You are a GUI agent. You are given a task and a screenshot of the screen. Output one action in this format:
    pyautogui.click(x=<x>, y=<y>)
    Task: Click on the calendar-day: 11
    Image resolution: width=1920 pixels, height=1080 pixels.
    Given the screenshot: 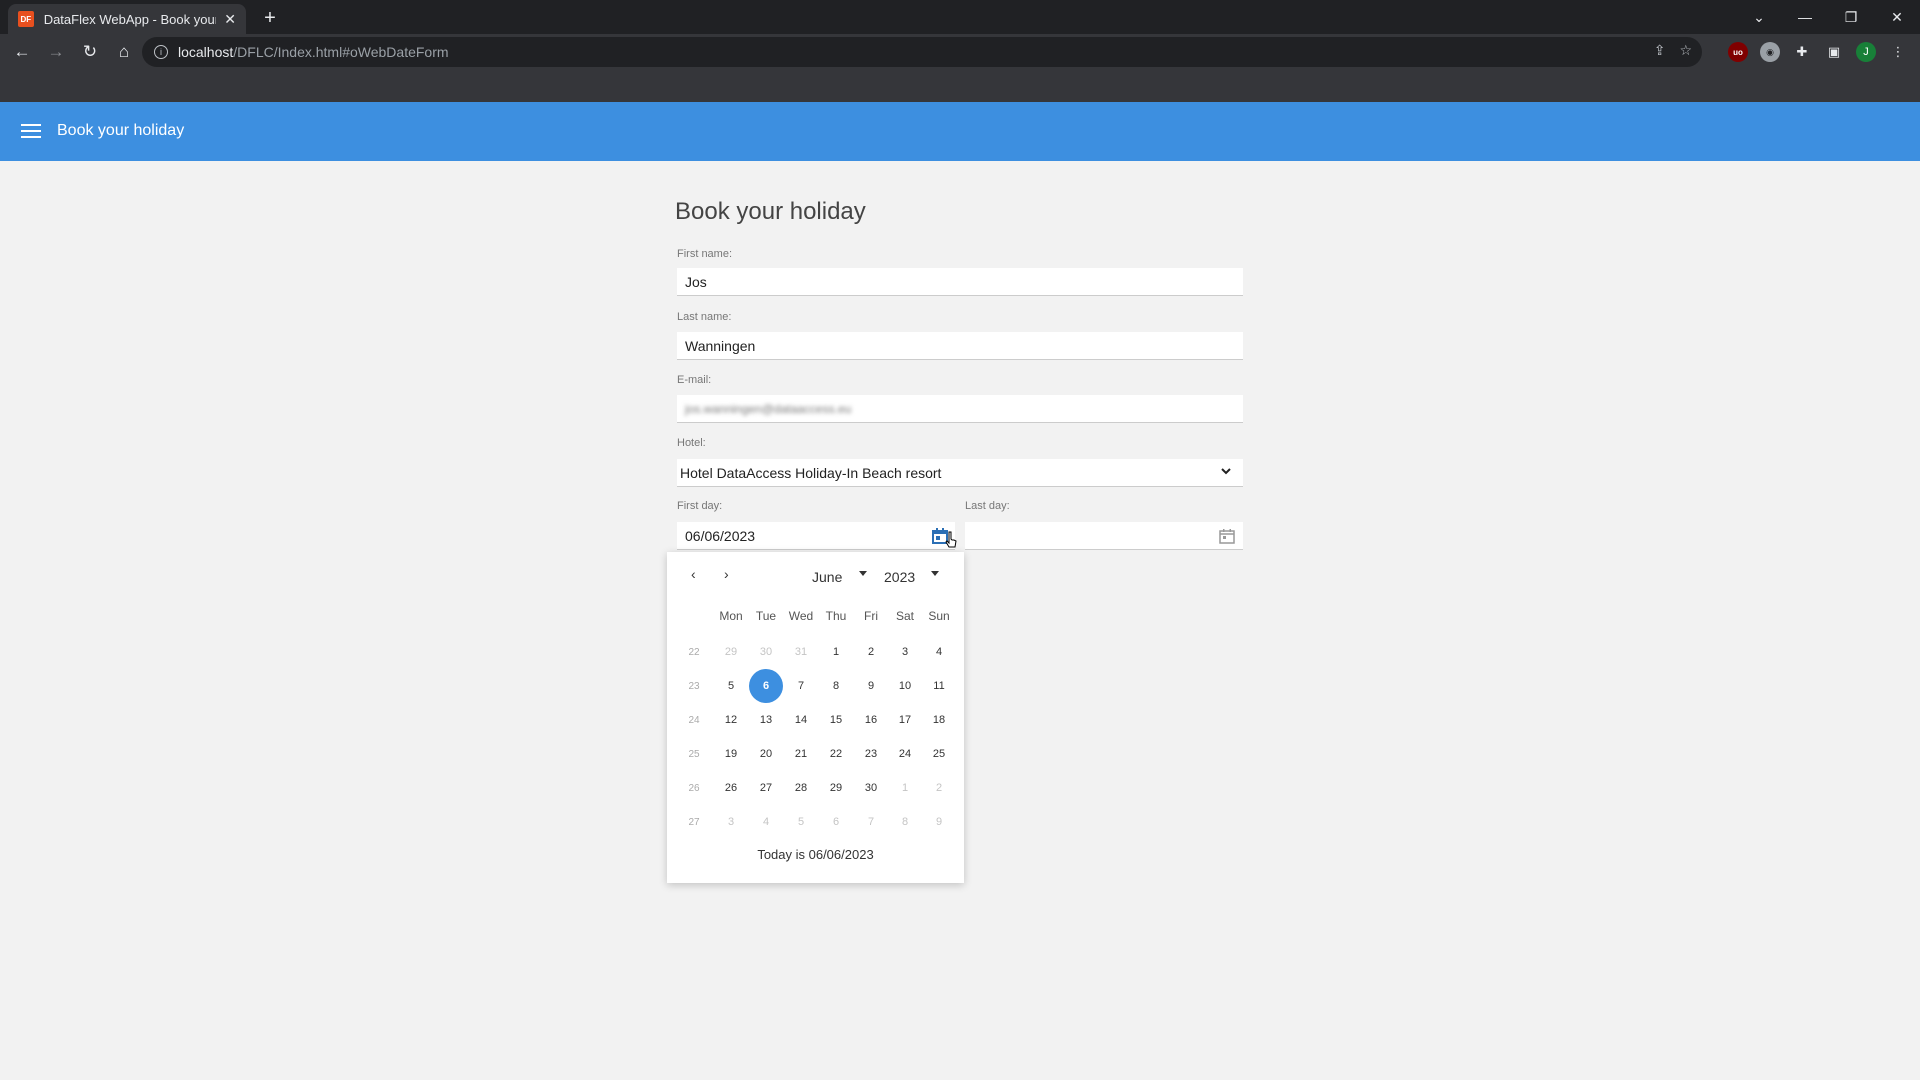 What is the action you would take?
    pyautogui.click(x=939, y=686)
    